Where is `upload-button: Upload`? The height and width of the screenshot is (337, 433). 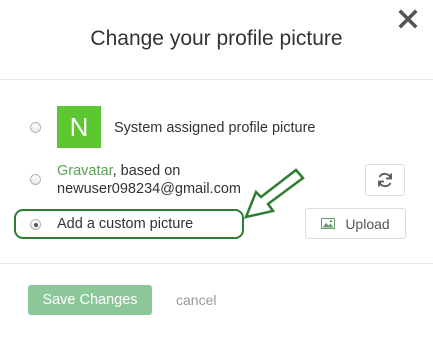
upload-button: Upload is located at coordinates (355, 223).